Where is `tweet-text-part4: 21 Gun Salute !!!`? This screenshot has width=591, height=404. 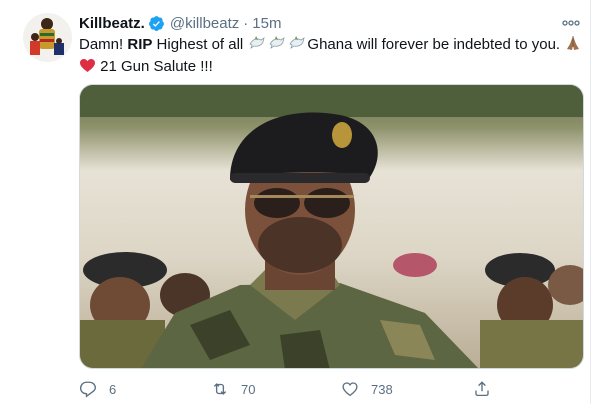 tweet-text-part4: 21 Gun Salute !!! is located at coordinates (154, 66).